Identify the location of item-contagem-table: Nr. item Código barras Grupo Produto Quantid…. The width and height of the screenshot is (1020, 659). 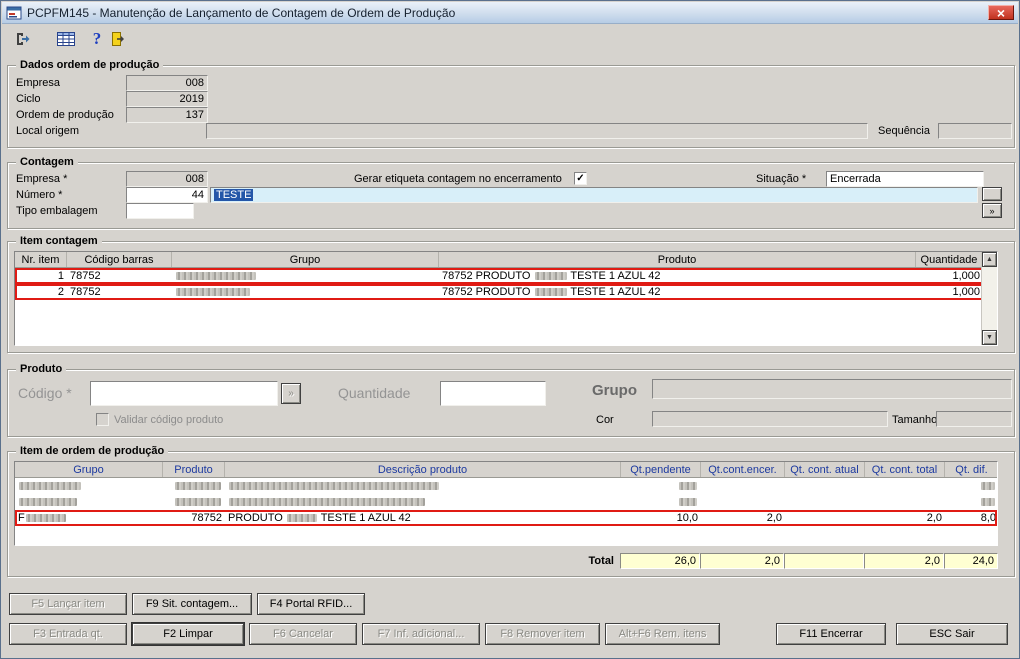
(506, 298).